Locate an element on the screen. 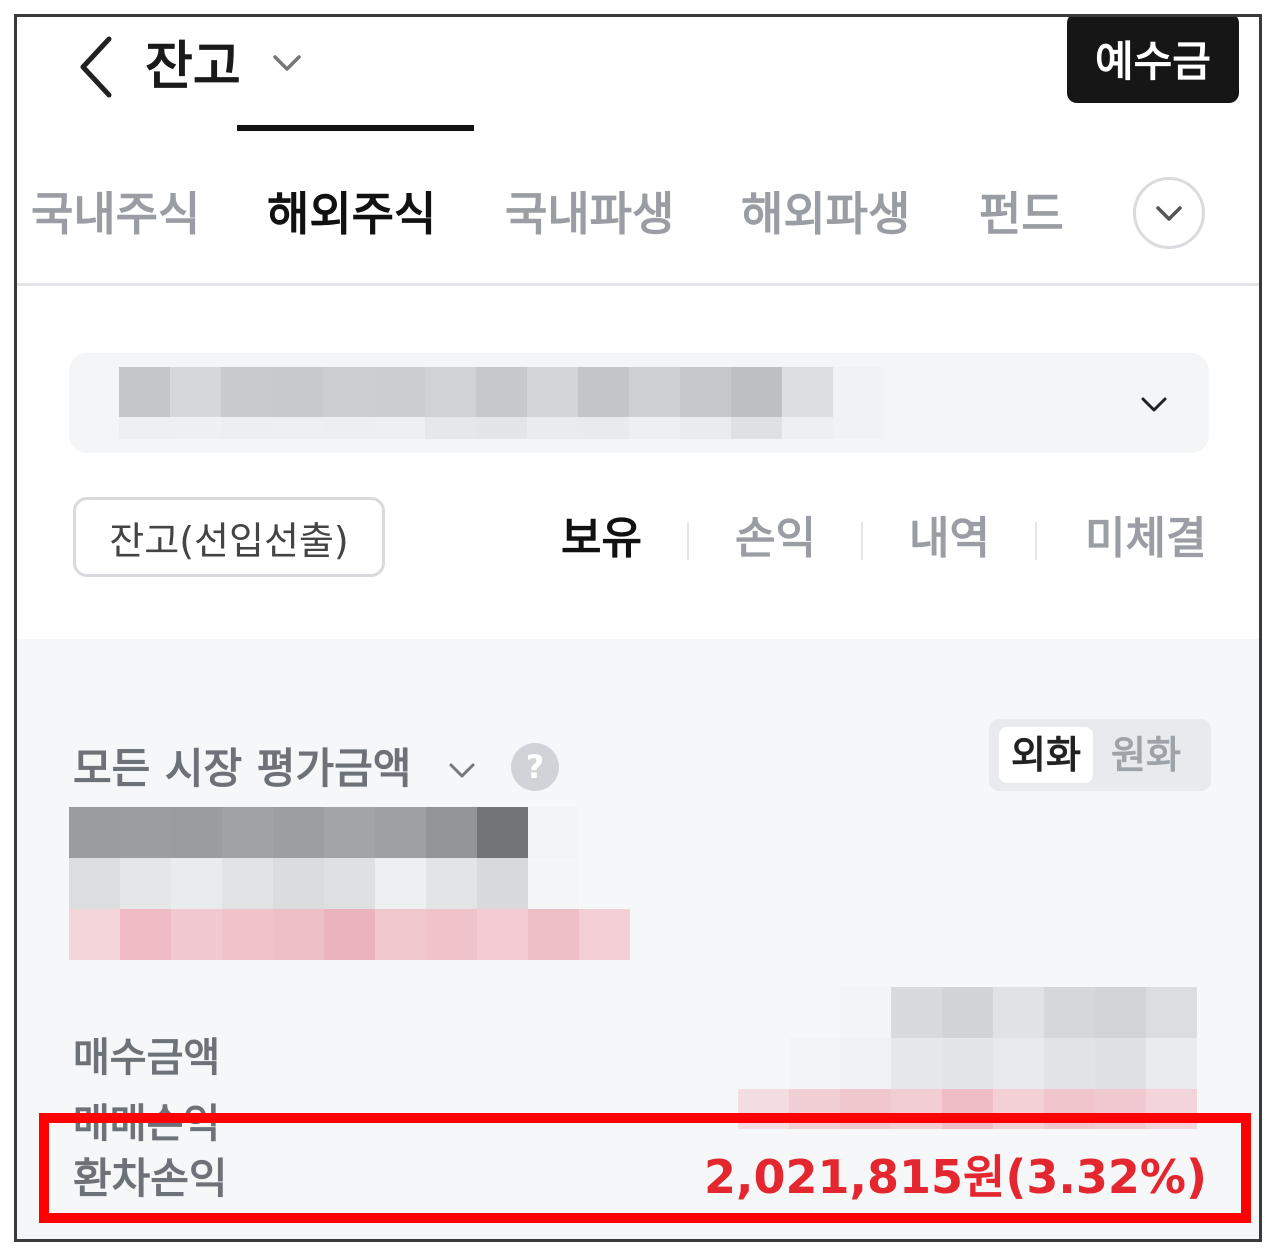  masked-account-number is located at coordinates (501, 403).